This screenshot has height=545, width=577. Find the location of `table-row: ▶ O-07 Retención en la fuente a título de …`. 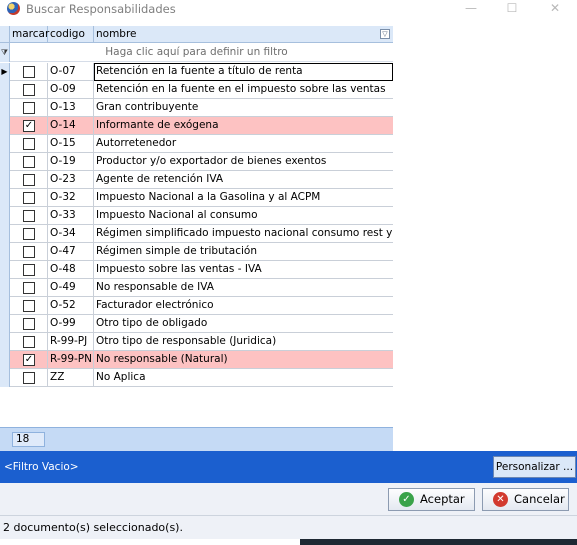

table-row: ▶ O-07 Retención en la fuente a título de … is located at coordinates (196, 72).